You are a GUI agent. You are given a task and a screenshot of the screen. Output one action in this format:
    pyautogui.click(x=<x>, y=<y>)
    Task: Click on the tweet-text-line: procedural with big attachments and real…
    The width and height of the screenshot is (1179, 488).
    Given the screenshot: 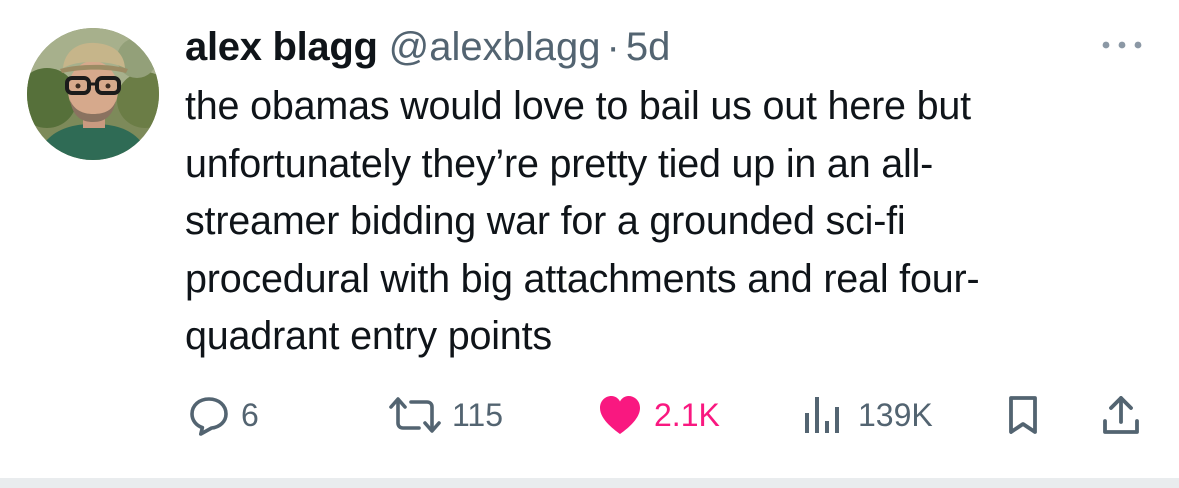 What is the action you would take?
    pyautogui.click(x=582, y=278)
    